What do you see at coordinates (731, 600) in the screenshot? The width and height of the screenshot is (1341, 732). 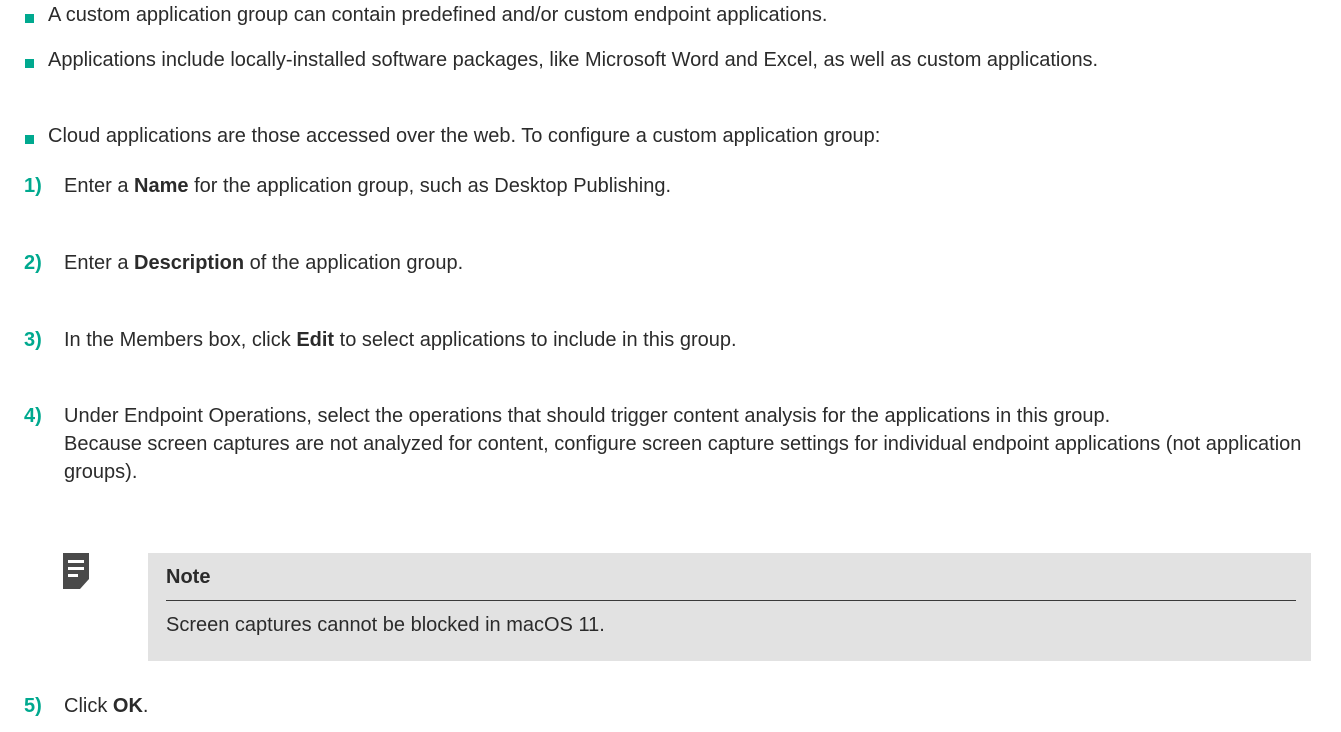 I see `note-divider` at bounding box center [731, 600].